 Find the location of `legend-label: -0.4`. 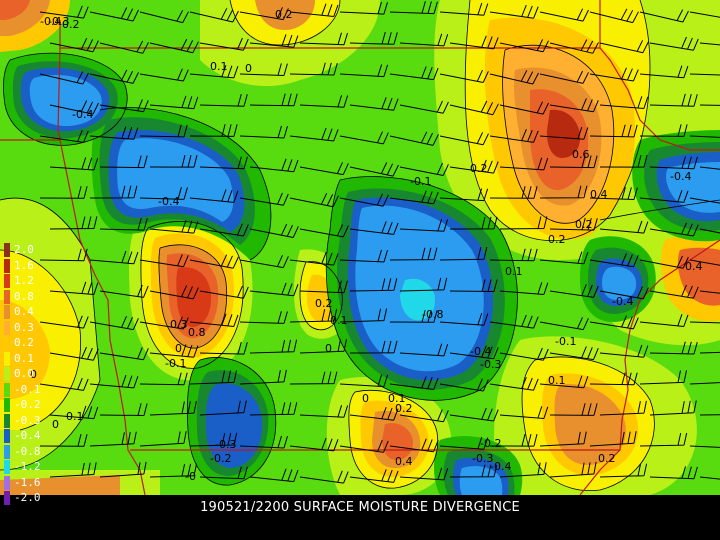

legend-label: -0.4 is located at coordinates (27, 435).